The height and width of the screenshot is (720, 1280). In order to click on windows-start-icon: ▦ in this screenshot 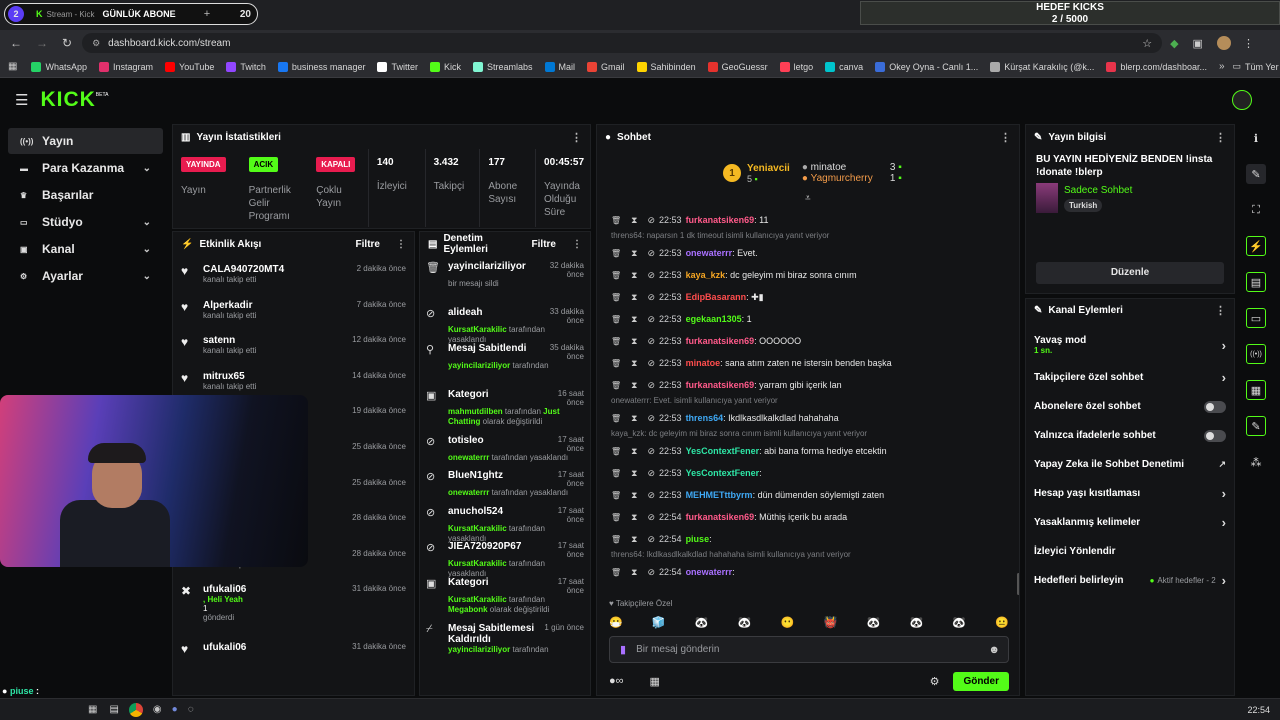, I will do `click(92, 709)`.